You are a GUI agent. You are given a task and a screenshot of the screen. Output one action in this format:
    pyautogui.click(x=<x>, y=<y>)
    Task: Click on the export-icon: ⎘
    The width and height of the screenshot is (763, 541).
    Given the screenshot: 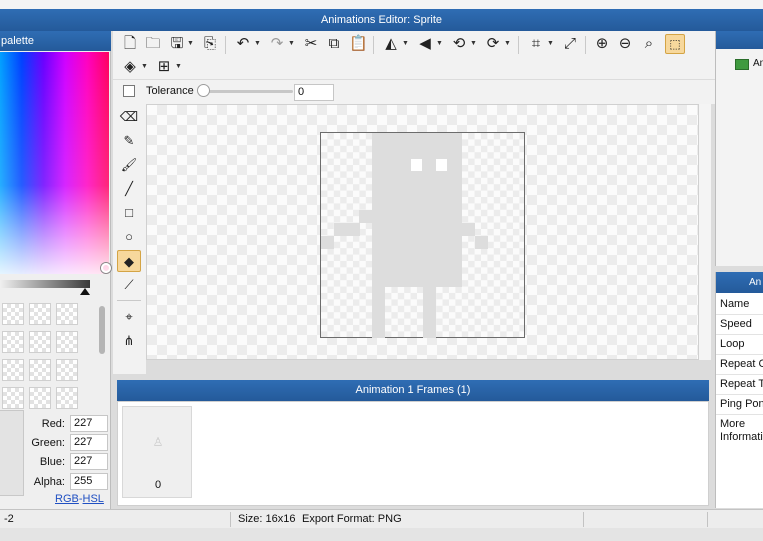 What is the action you would take?
    pyautogui.click(x=210, y=44)
    